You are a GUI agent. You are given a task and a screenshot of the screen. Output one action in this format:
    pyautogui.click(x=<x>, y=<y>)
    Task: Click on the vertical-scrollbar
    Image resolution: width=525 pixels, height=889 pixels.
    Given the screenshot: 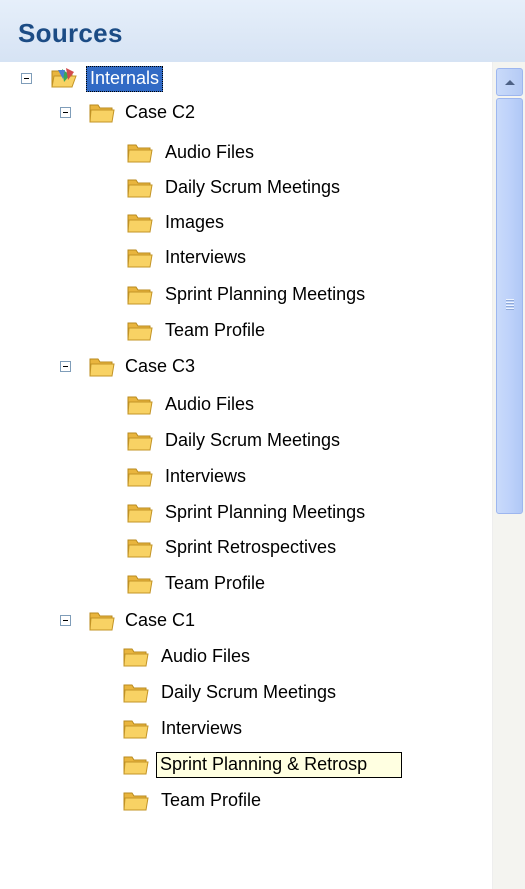 What is the action you would take?
    pyautogui.click(x=508, y=475)
    